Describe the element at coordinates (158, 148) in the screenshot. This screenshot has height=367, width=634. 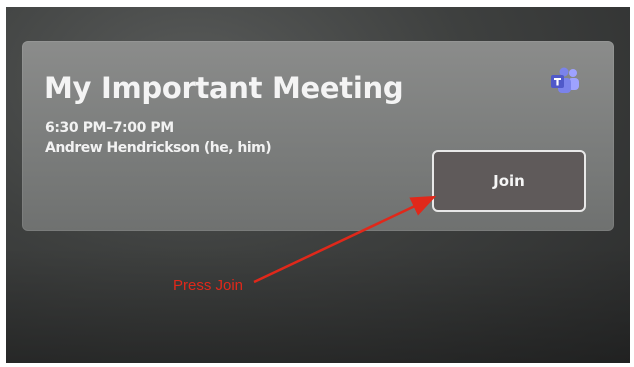
I see `meeting-organizer: Andrew Hendrickson (he, him)` at that location.